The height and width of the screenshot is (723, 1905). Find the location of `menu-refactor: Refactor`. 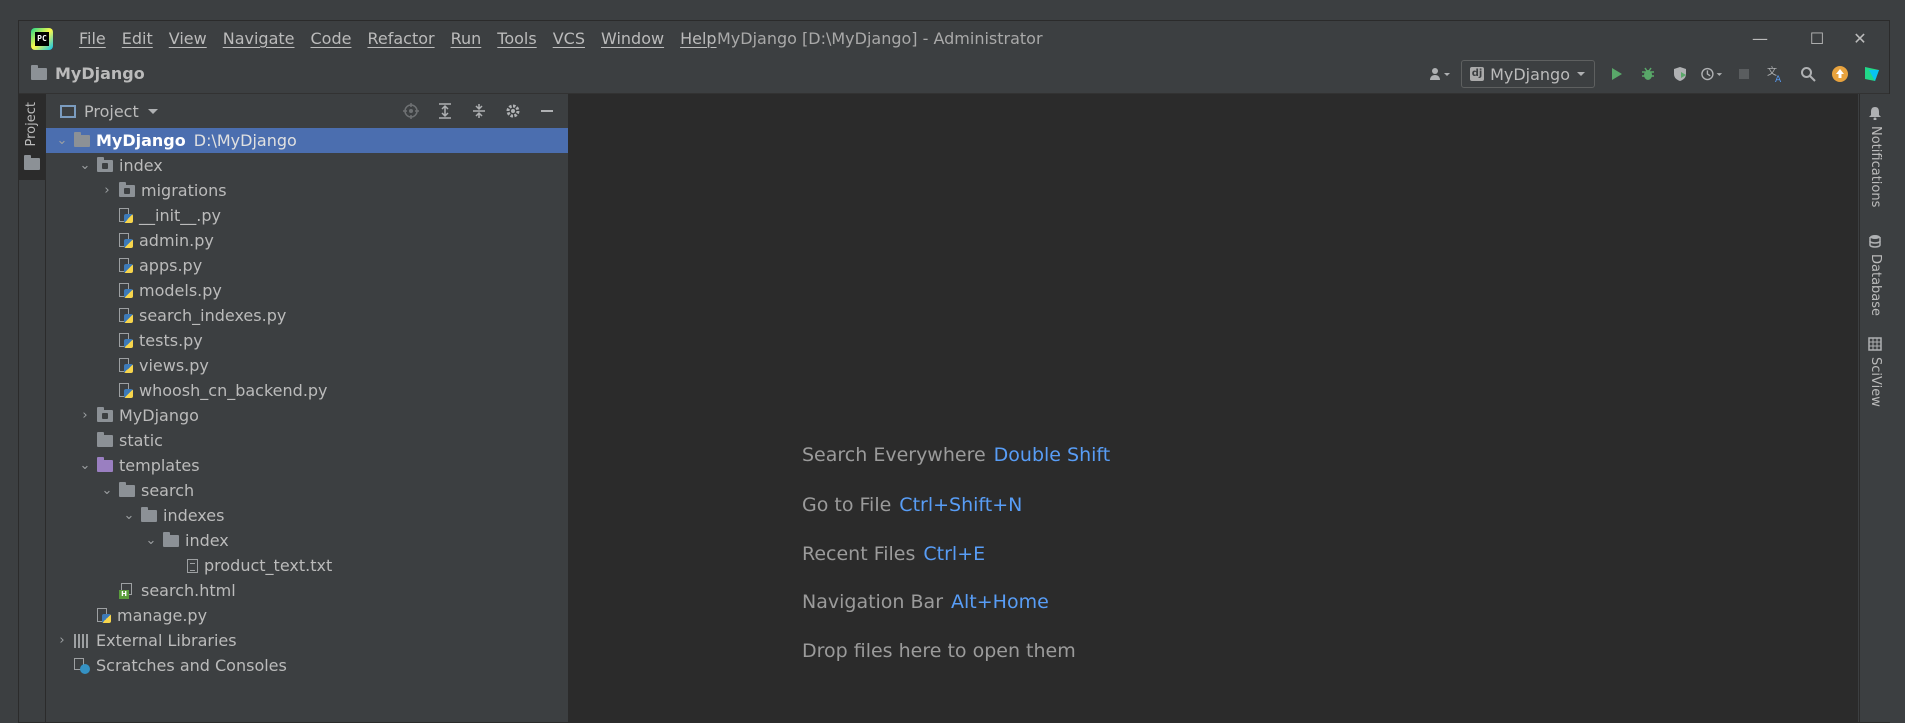

menu-refactor: Refactor is located at coordinates (400, 38).